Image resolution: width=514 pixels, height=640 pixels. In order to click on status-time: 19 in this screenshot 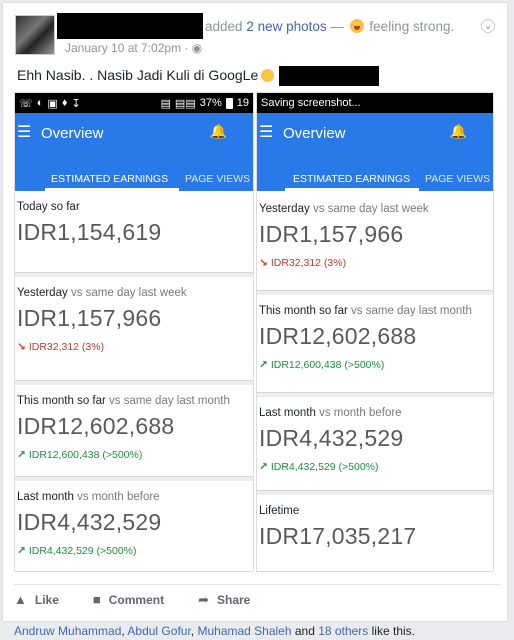, I will do `click(242, 103)`.